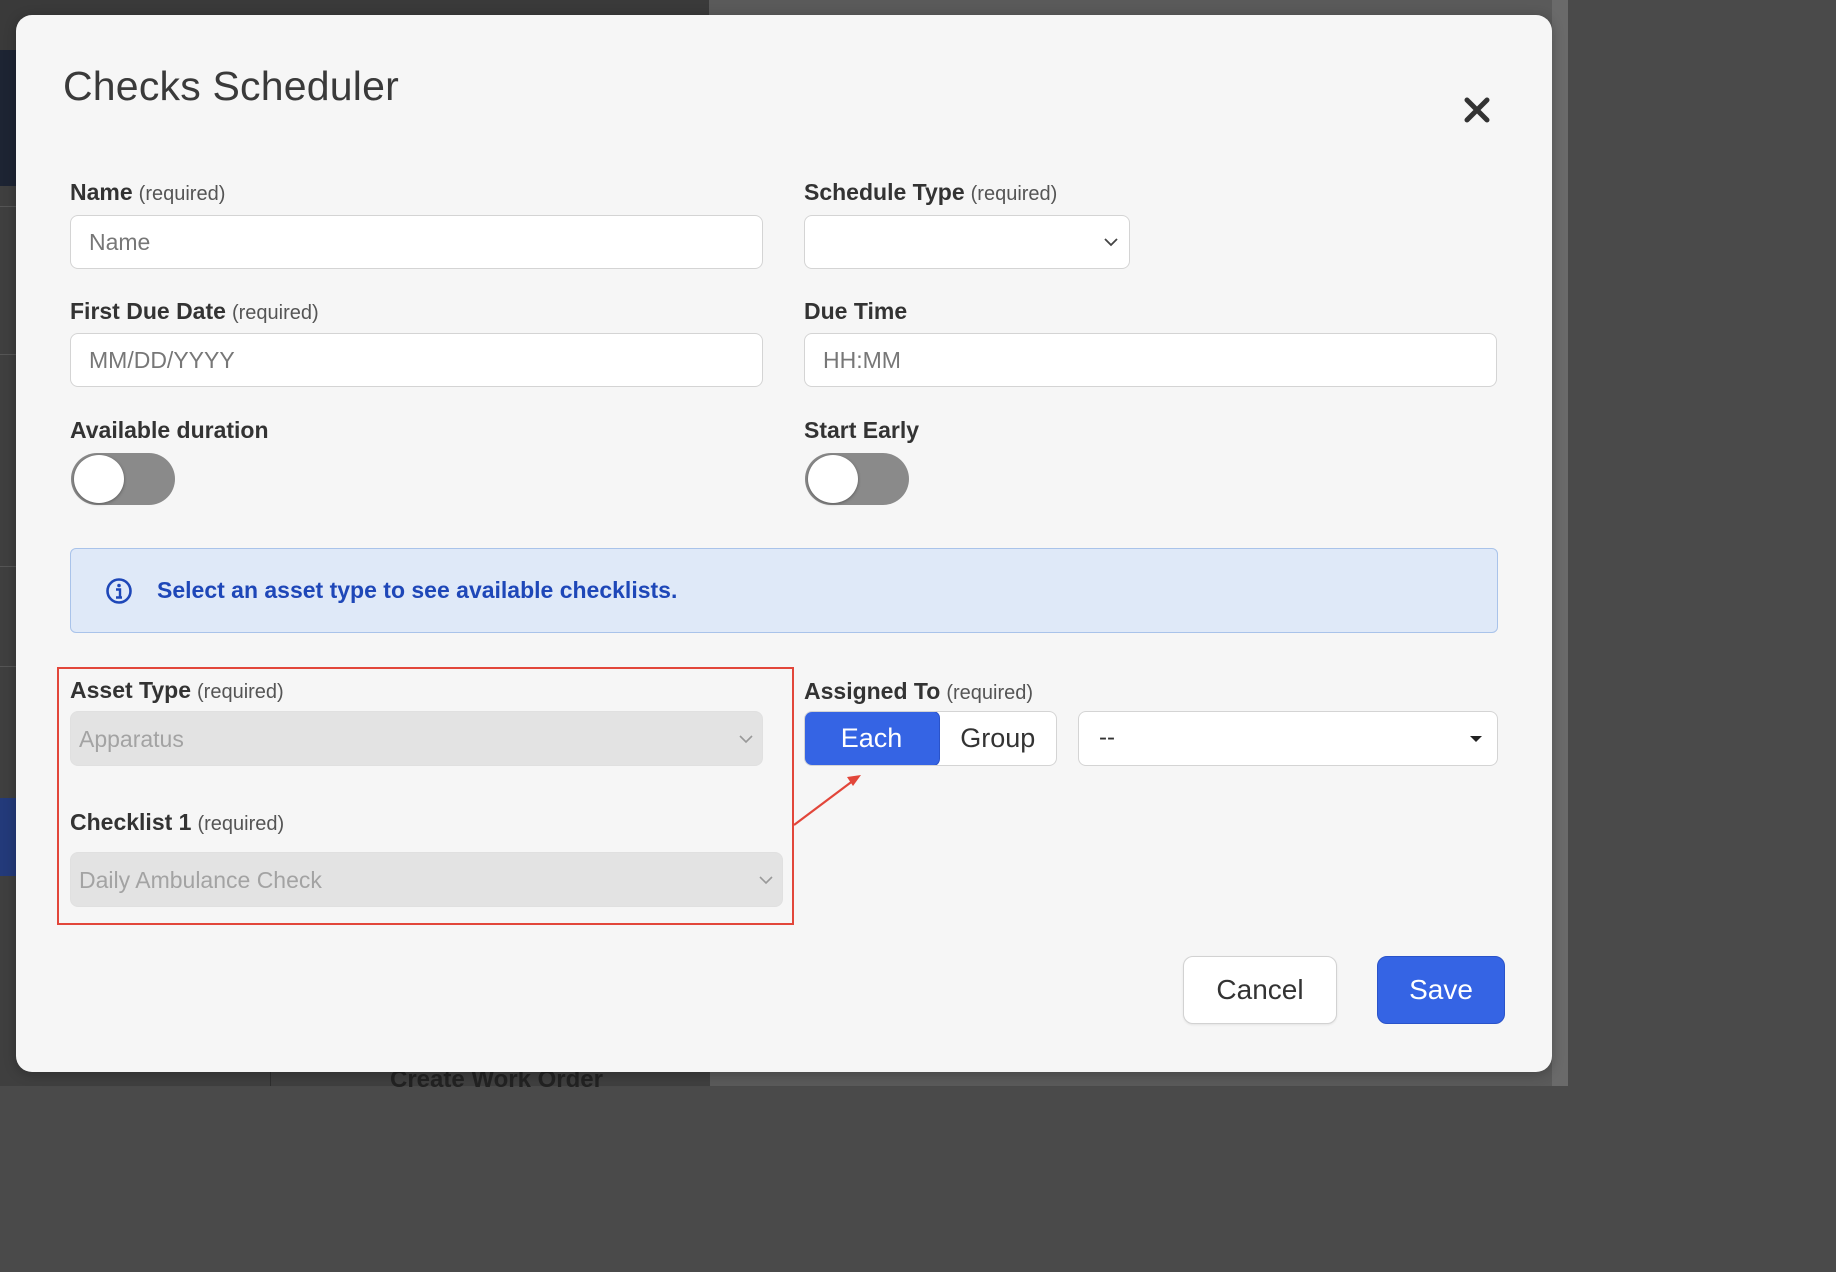  Describe the element at coordinates (8, 118) in the screenshot. I see `background-nav-block` at that location.